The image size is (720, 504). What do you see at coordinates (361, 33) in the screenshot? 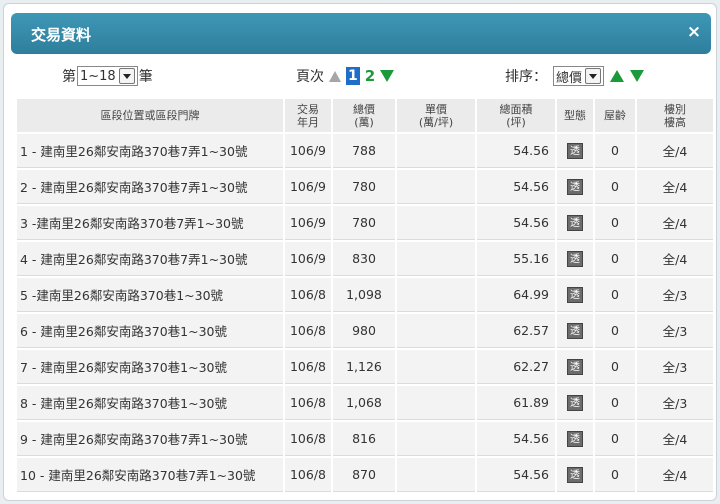
I see `dialog-titlebar: 交易資料 ×` at bounding box center [361, 33].